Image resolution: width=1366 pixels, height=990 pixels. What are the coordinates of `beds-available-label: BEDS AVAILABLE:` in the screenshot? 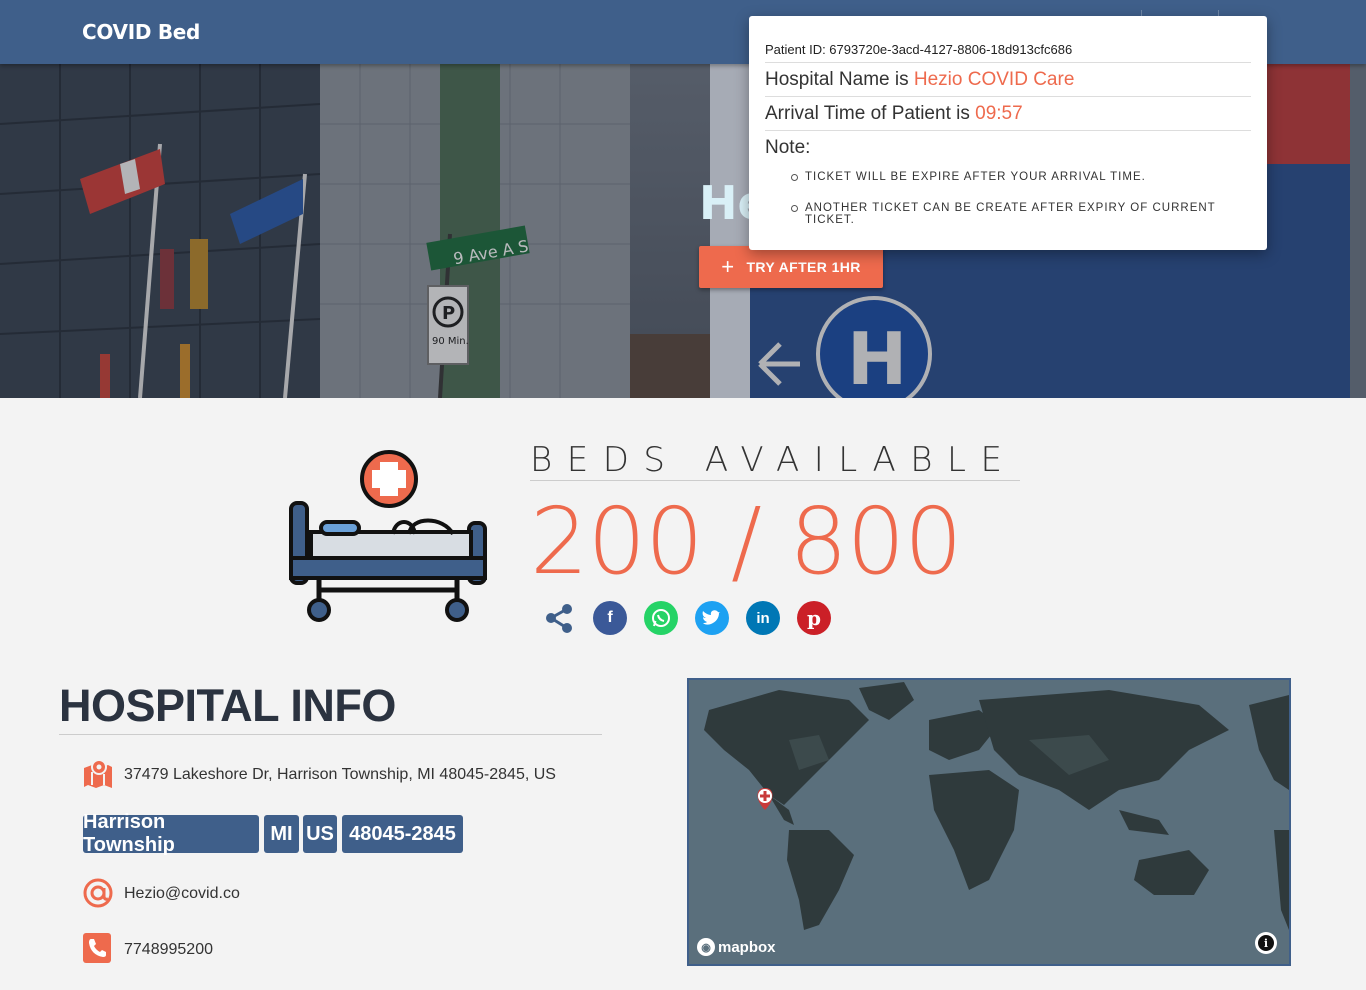 It's located at (775, 460).